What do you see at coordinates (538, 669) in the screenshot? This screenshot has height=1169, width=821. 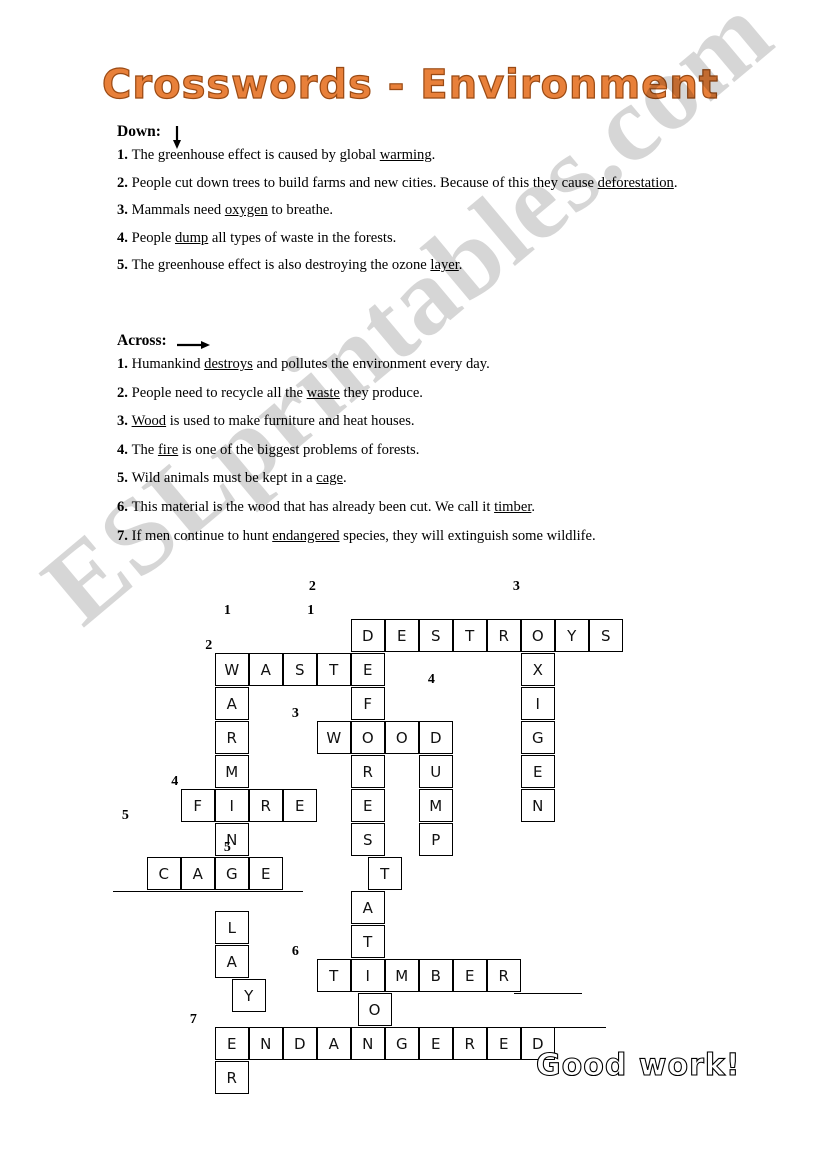 I see `crossword-cell: X` at bounding box center [538, 669].